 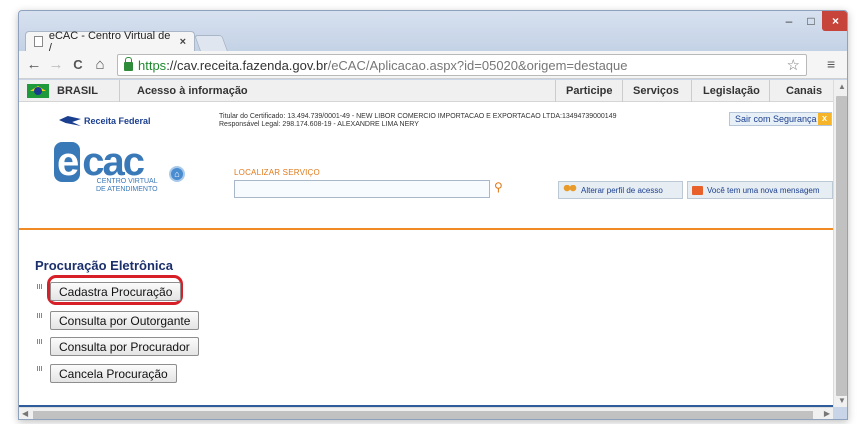 I want to click on document-icon, so click(x=38, y=41).